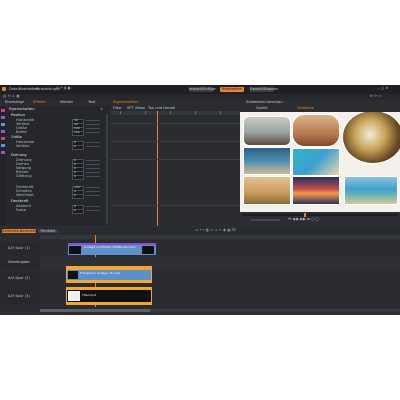  I want to click on app-logo-icon, so click(4, 89).